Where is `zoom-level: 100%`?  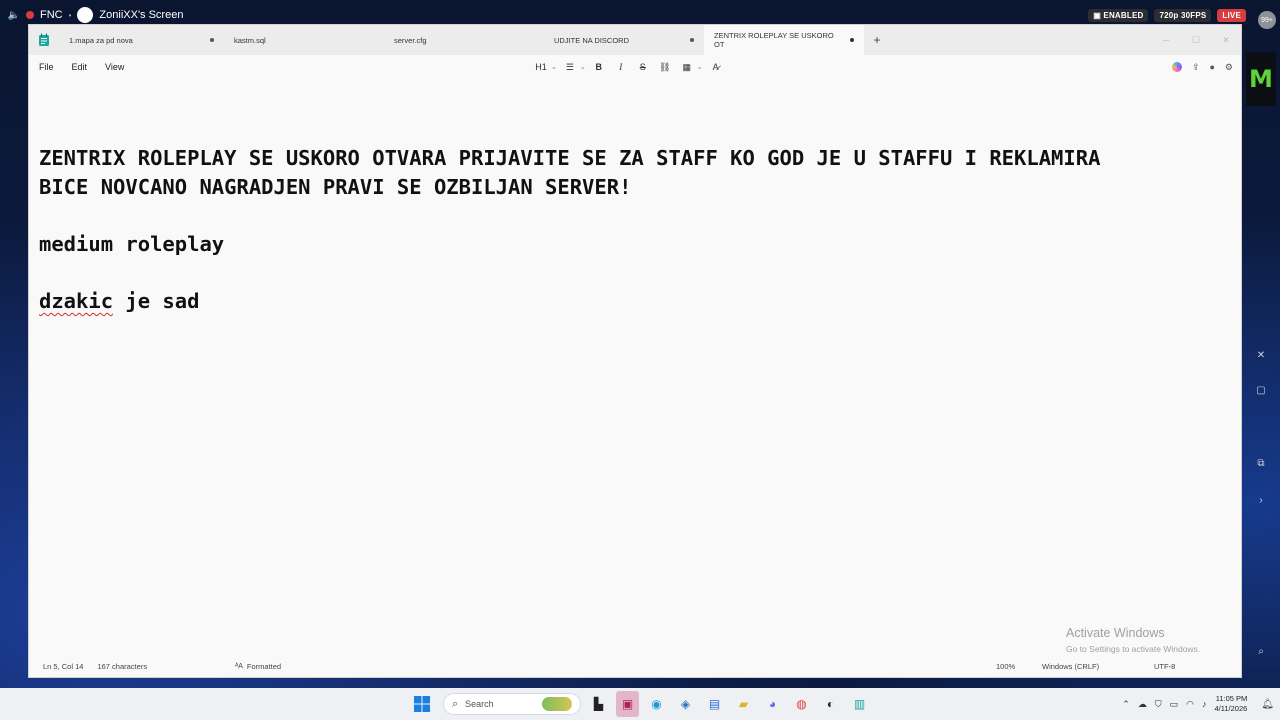 zoom-level: 100% is located at coordinates (1005, 666).